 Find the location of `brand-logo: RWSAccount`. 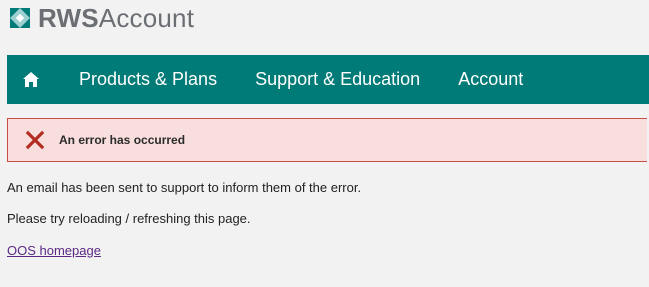

brand-logo: RWSAccount is located at coordinates (101, 18).